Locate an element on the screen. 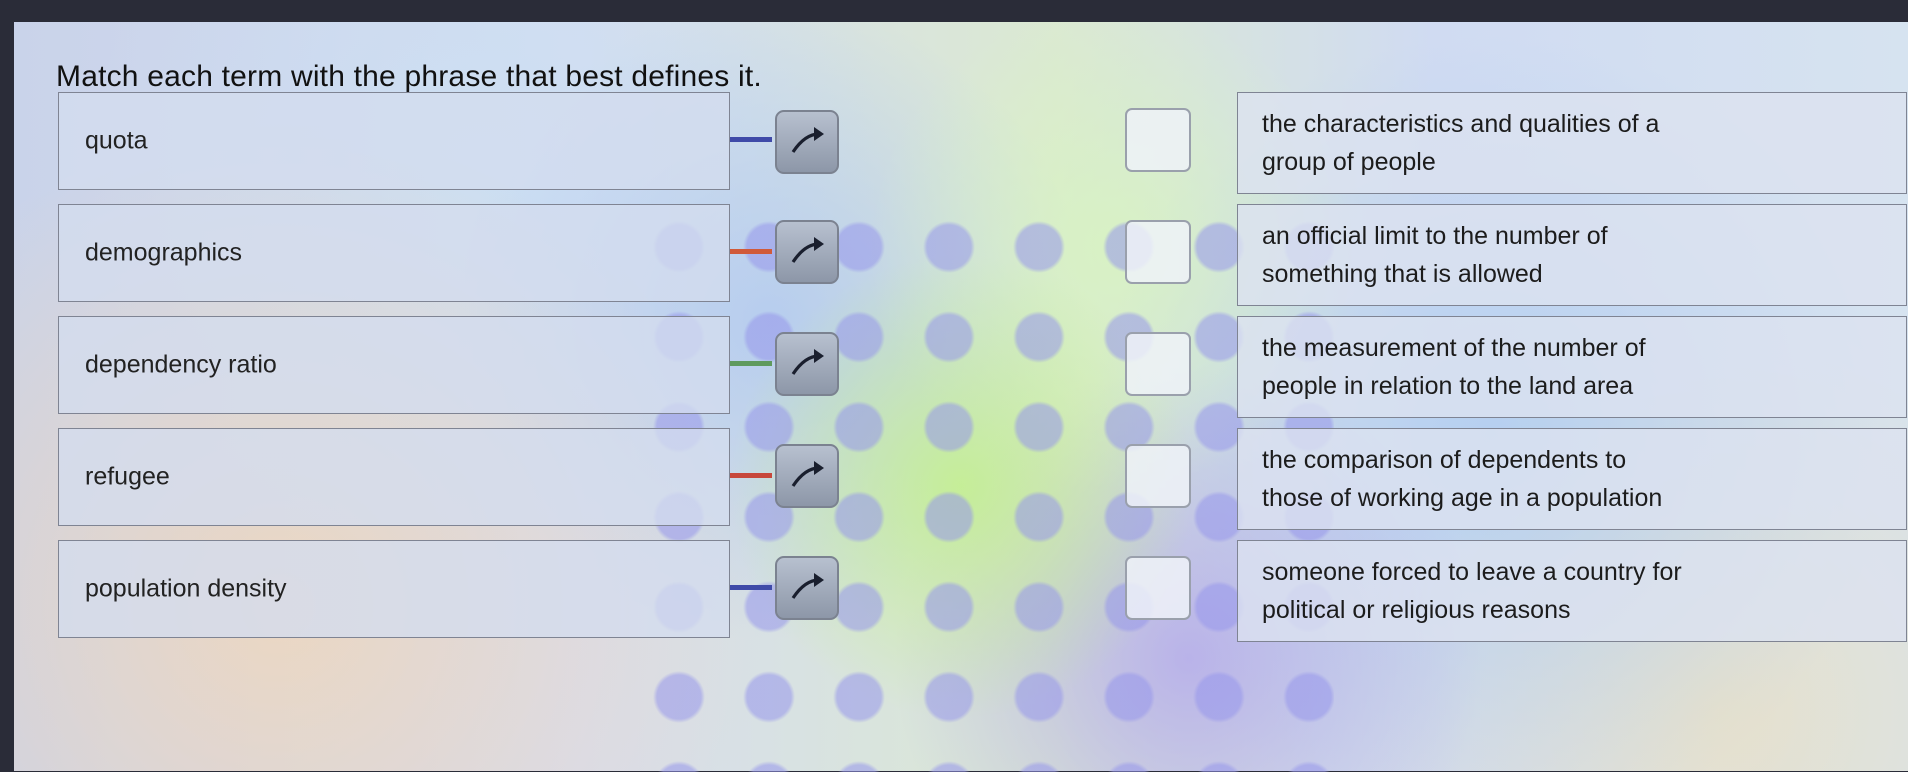 The height and width of the screenshot is (772, 1908). drag-handle-quota is located at coordinates (807, 142).